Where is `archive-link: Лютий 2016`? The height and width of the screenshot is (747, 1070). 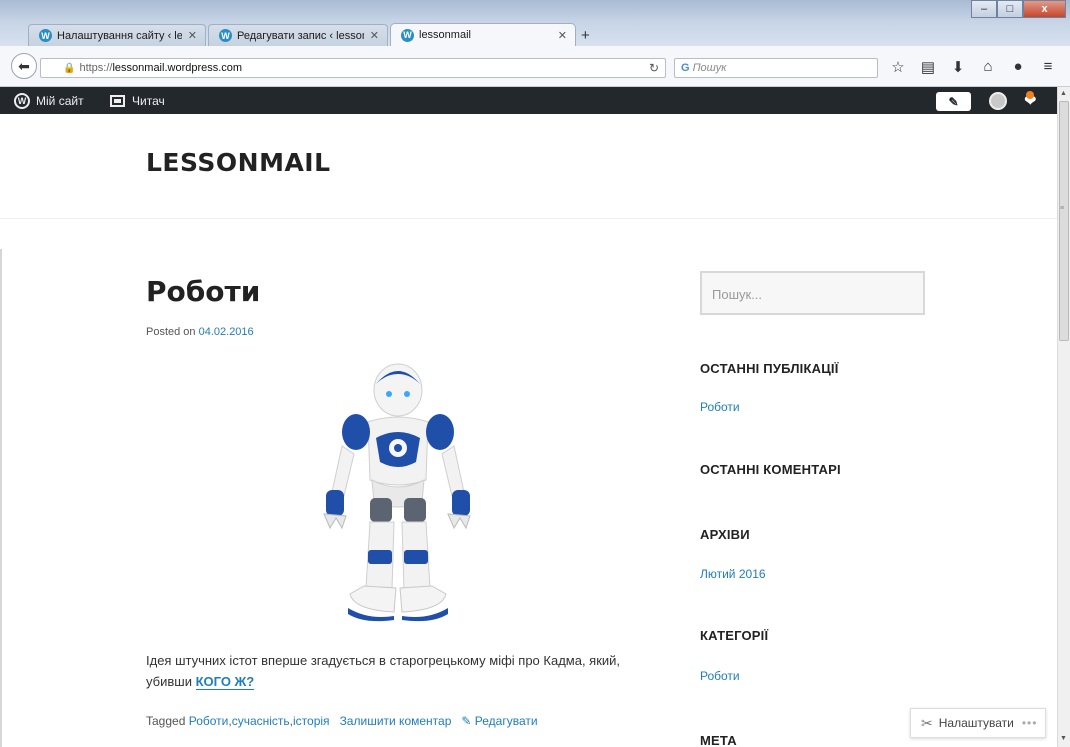
archive-link: Лютий 2016 is located at coordinates (733, 574).